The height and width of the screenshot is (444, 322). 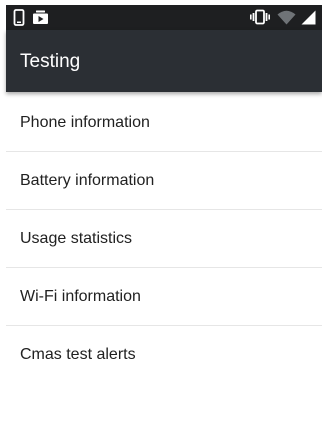 What do you see at coordinates (308, 17) in the screenshot?
I see `cell-signal-icon` at bounding box center [308, 17].